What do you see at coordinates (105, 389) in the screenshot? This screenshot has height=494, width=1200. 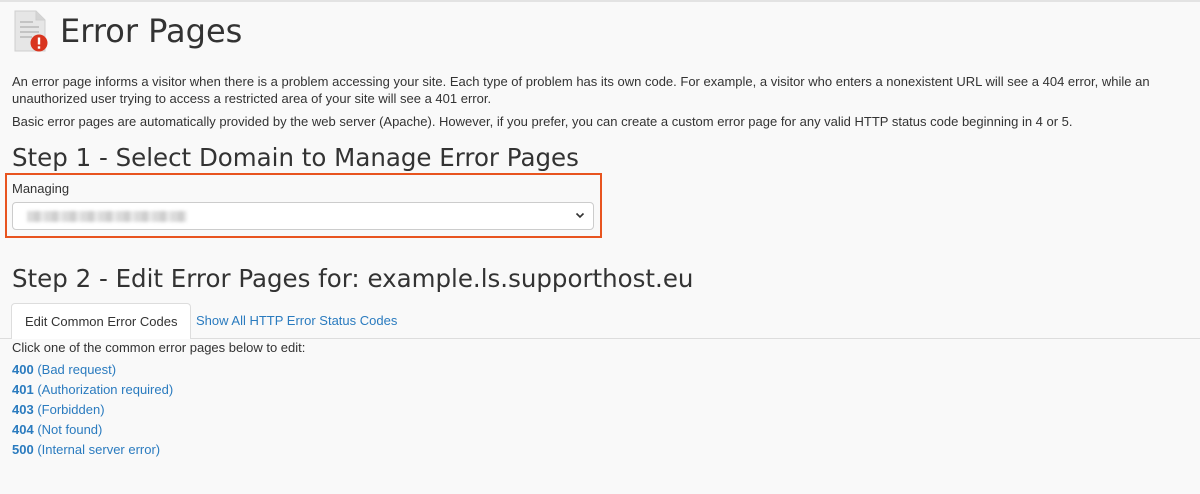 I see `error-description: (Authorization required)` at bounding box center [105, 389].